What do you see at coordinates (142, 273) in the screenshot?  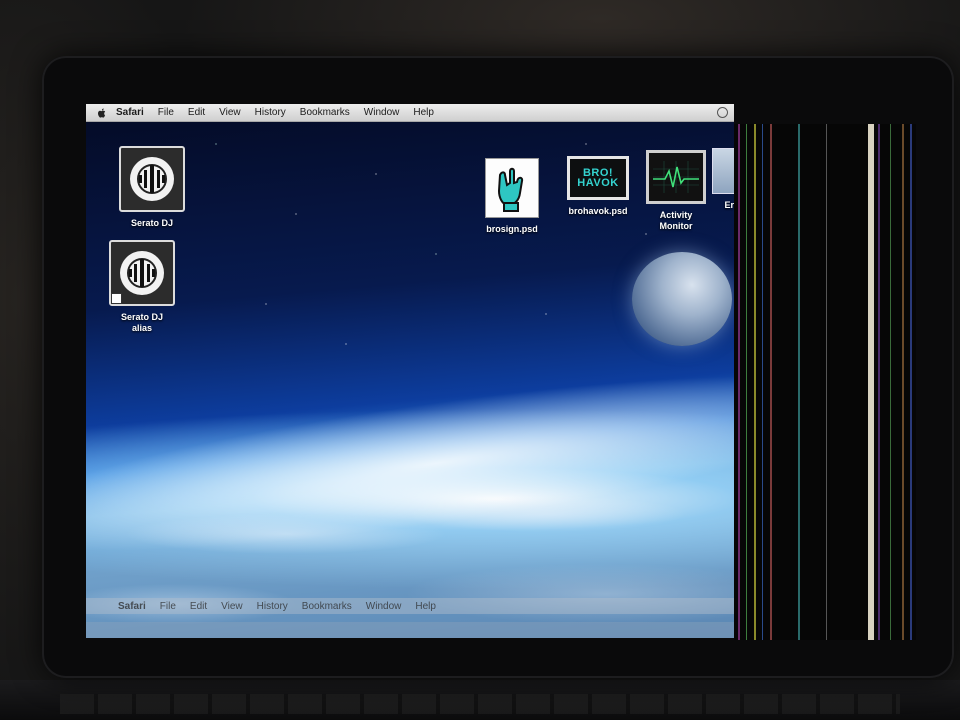 I see `serato-dj-alias-icon` at bounding box center [142, 273].